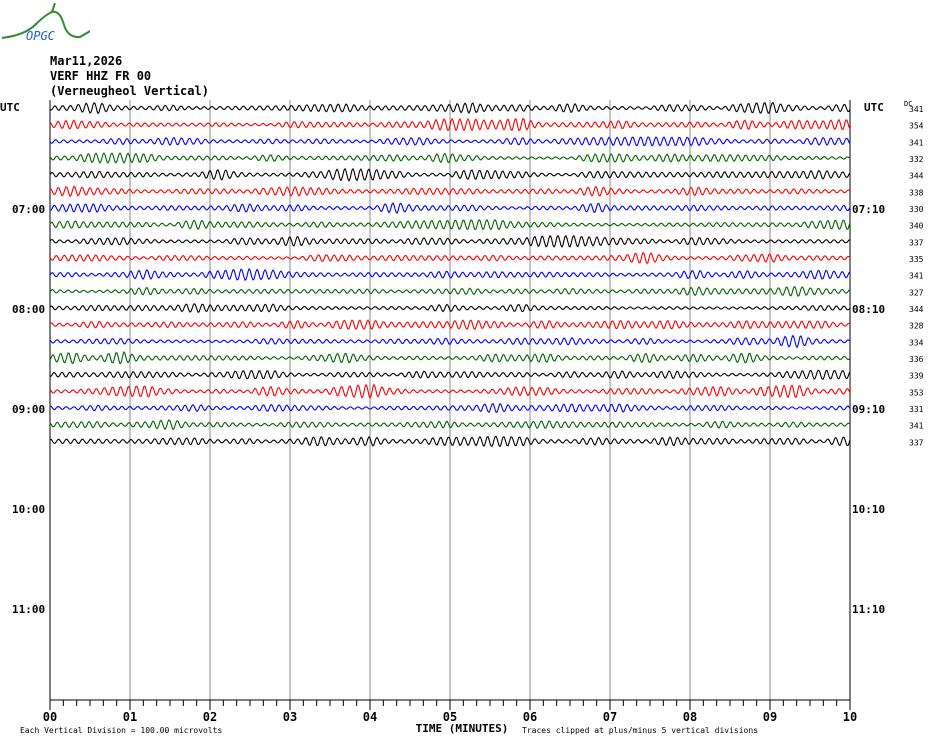 This screenshot has width=930, height=744. I want to click on x-tick-label: 03, so click(290, 717).